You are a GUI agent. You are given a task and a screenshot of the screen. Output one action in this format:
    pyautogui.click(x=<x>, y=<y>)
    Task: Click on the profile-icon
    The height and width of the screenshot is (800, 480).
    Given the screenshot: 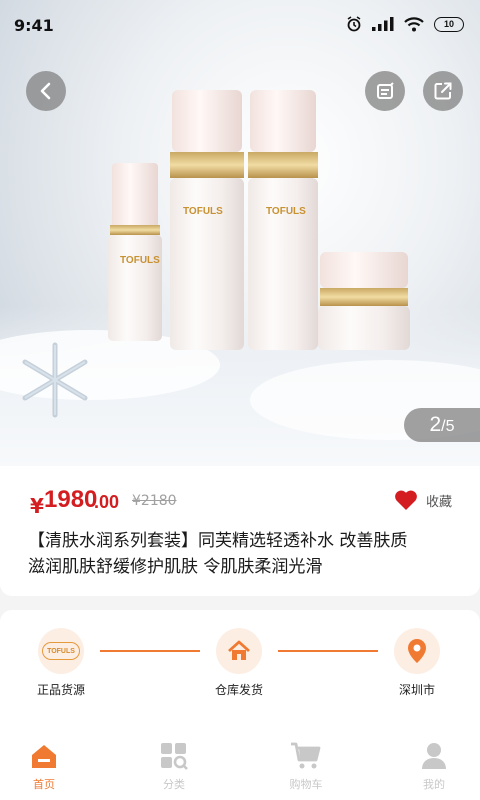 What is the action you would take?
    pyautogui.click(x=434, y=756)
    